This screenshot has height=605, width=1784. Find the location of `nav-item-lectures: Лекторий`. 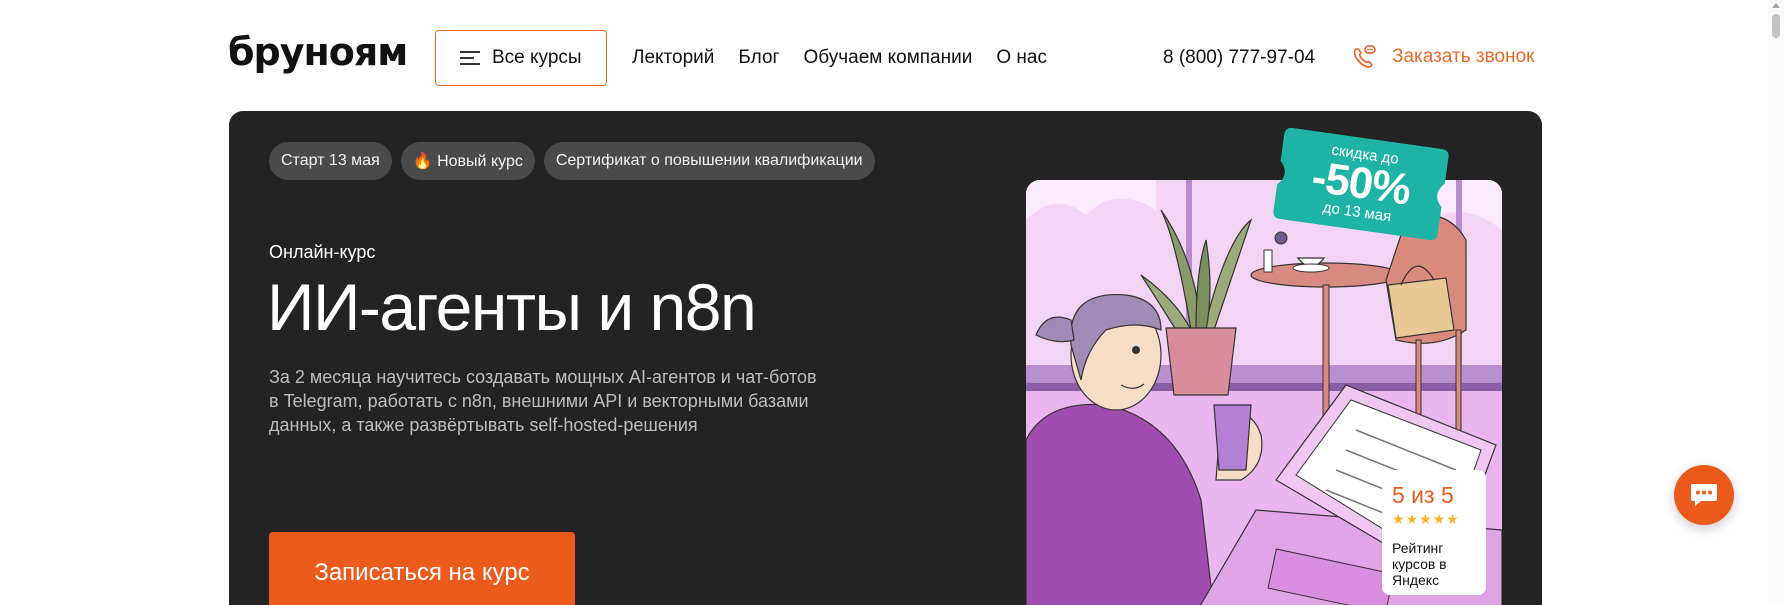

nav-item-lectures: Лекторий is located at coordinates (673, 58).